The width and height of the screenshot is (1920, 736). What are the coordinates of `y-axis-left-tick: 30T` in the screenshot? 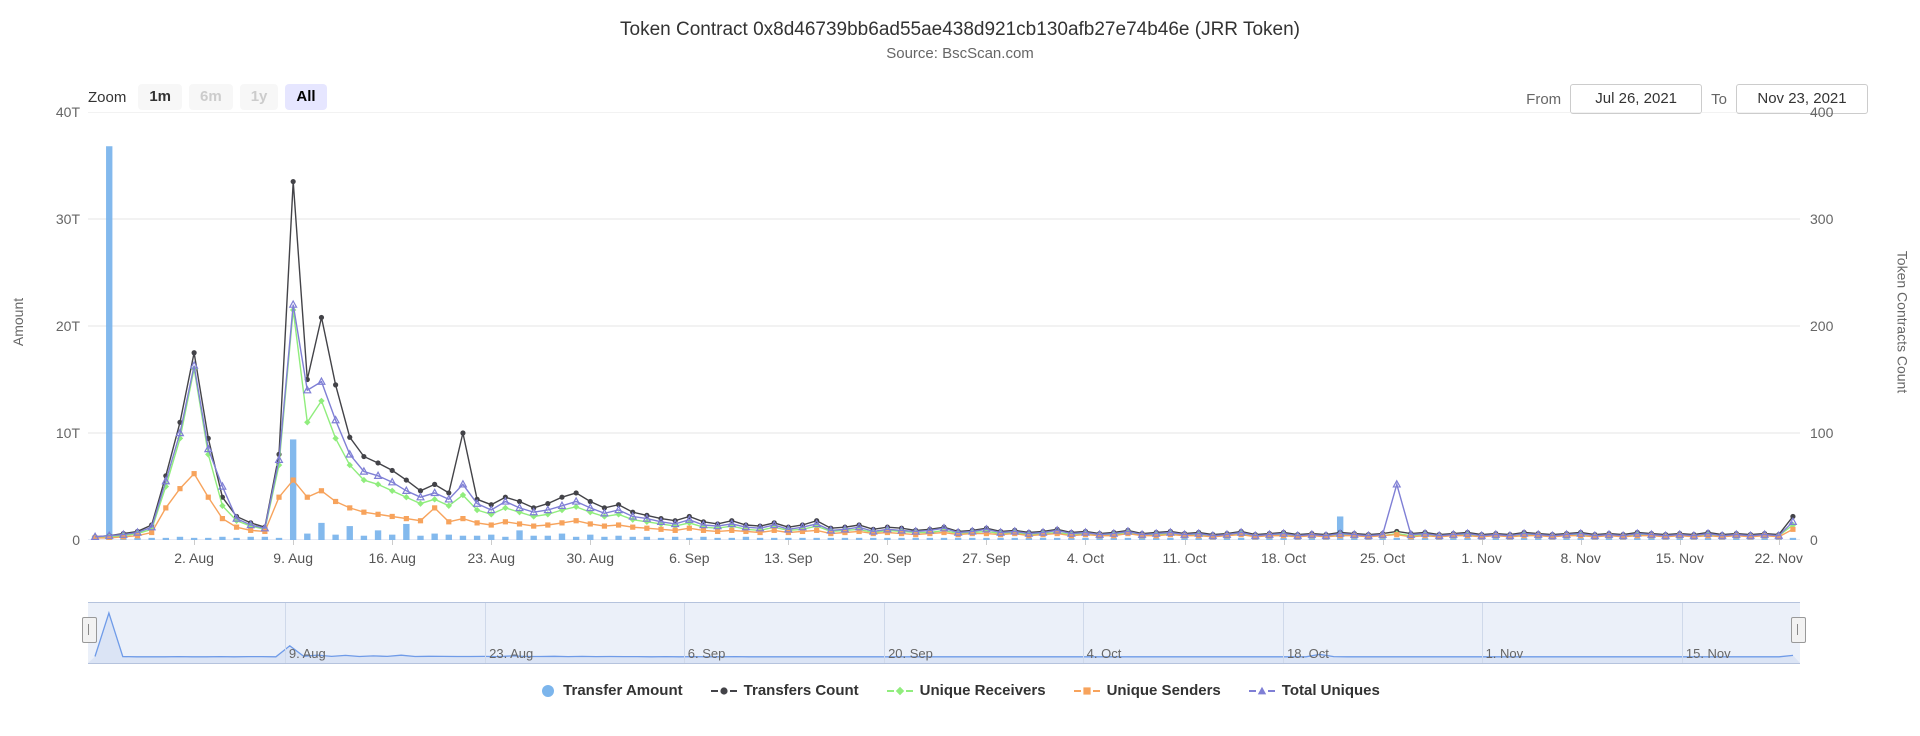 It's located at (67, 219).